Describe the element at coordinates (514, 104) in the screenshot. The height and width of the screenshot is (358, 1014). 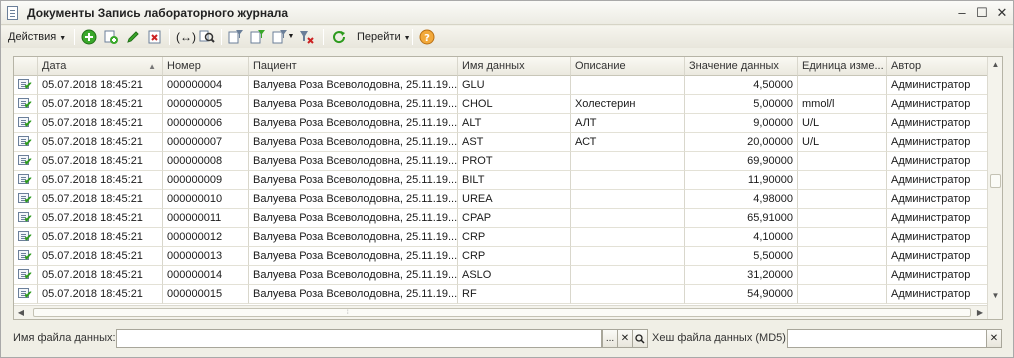
I see `cell-data-name: CHOL` at that location.